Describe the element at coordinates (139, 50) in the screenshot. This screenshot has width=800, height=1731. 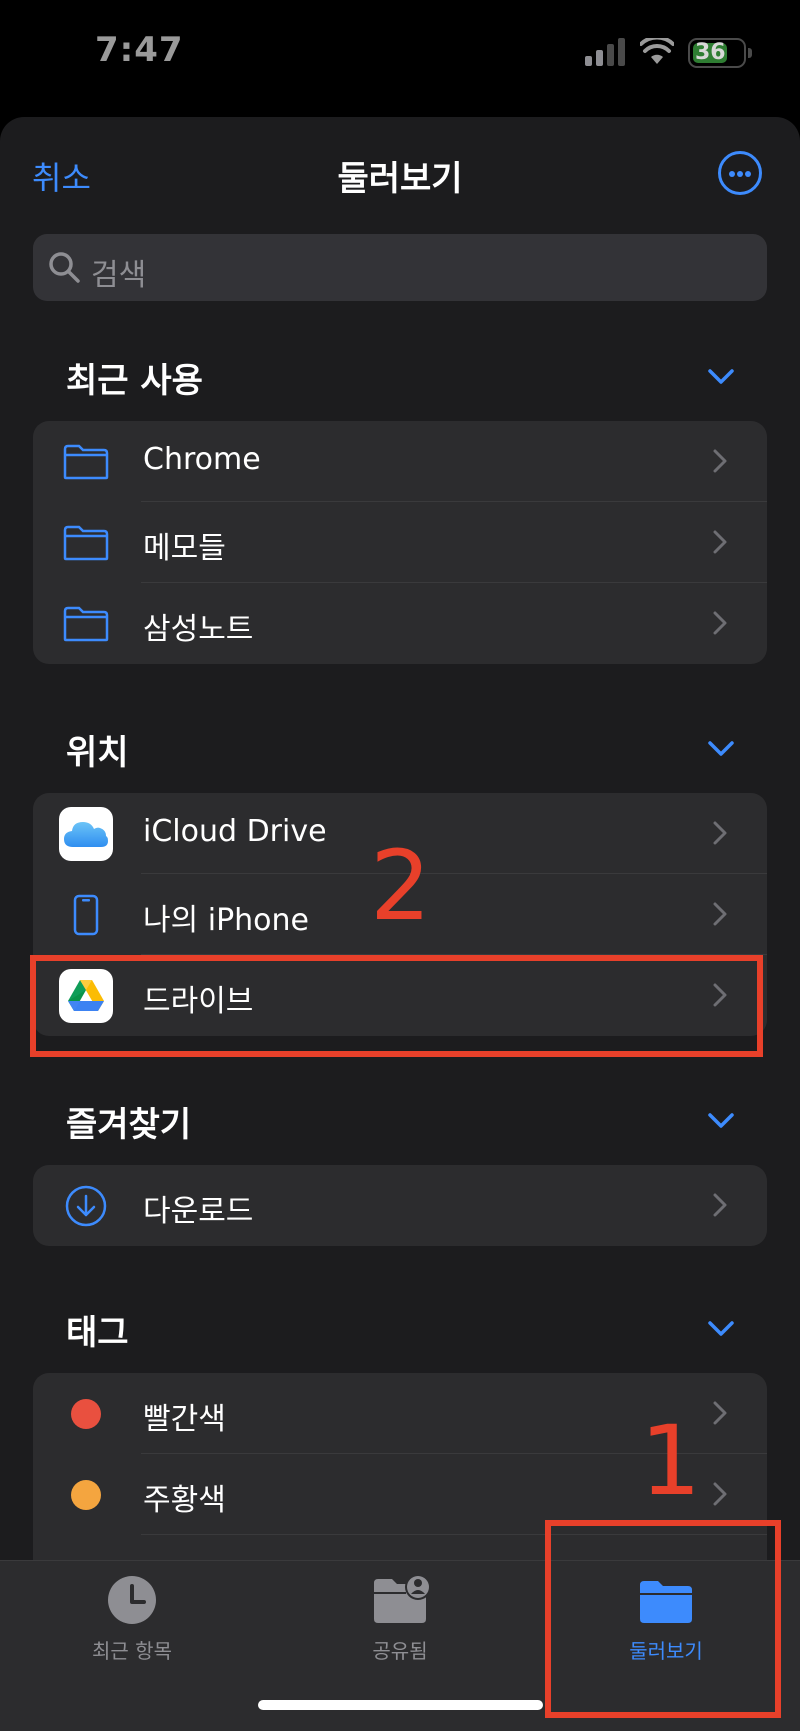
I see `status-time: 7:47` at that location.